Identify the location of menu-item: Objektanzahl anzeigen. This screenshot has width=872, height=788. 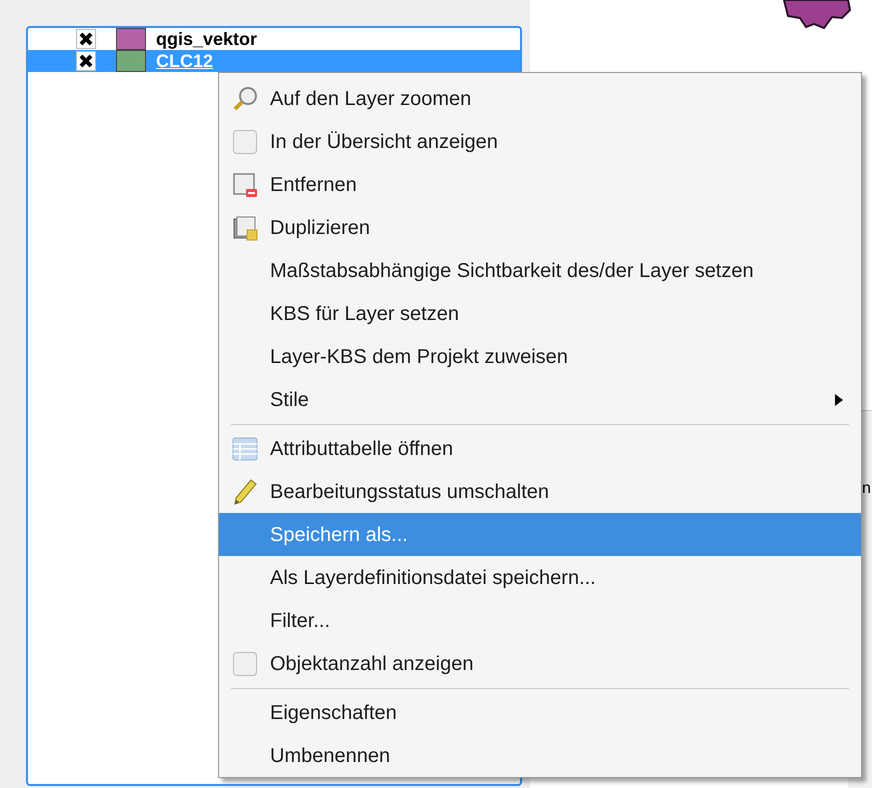
(540, 663).